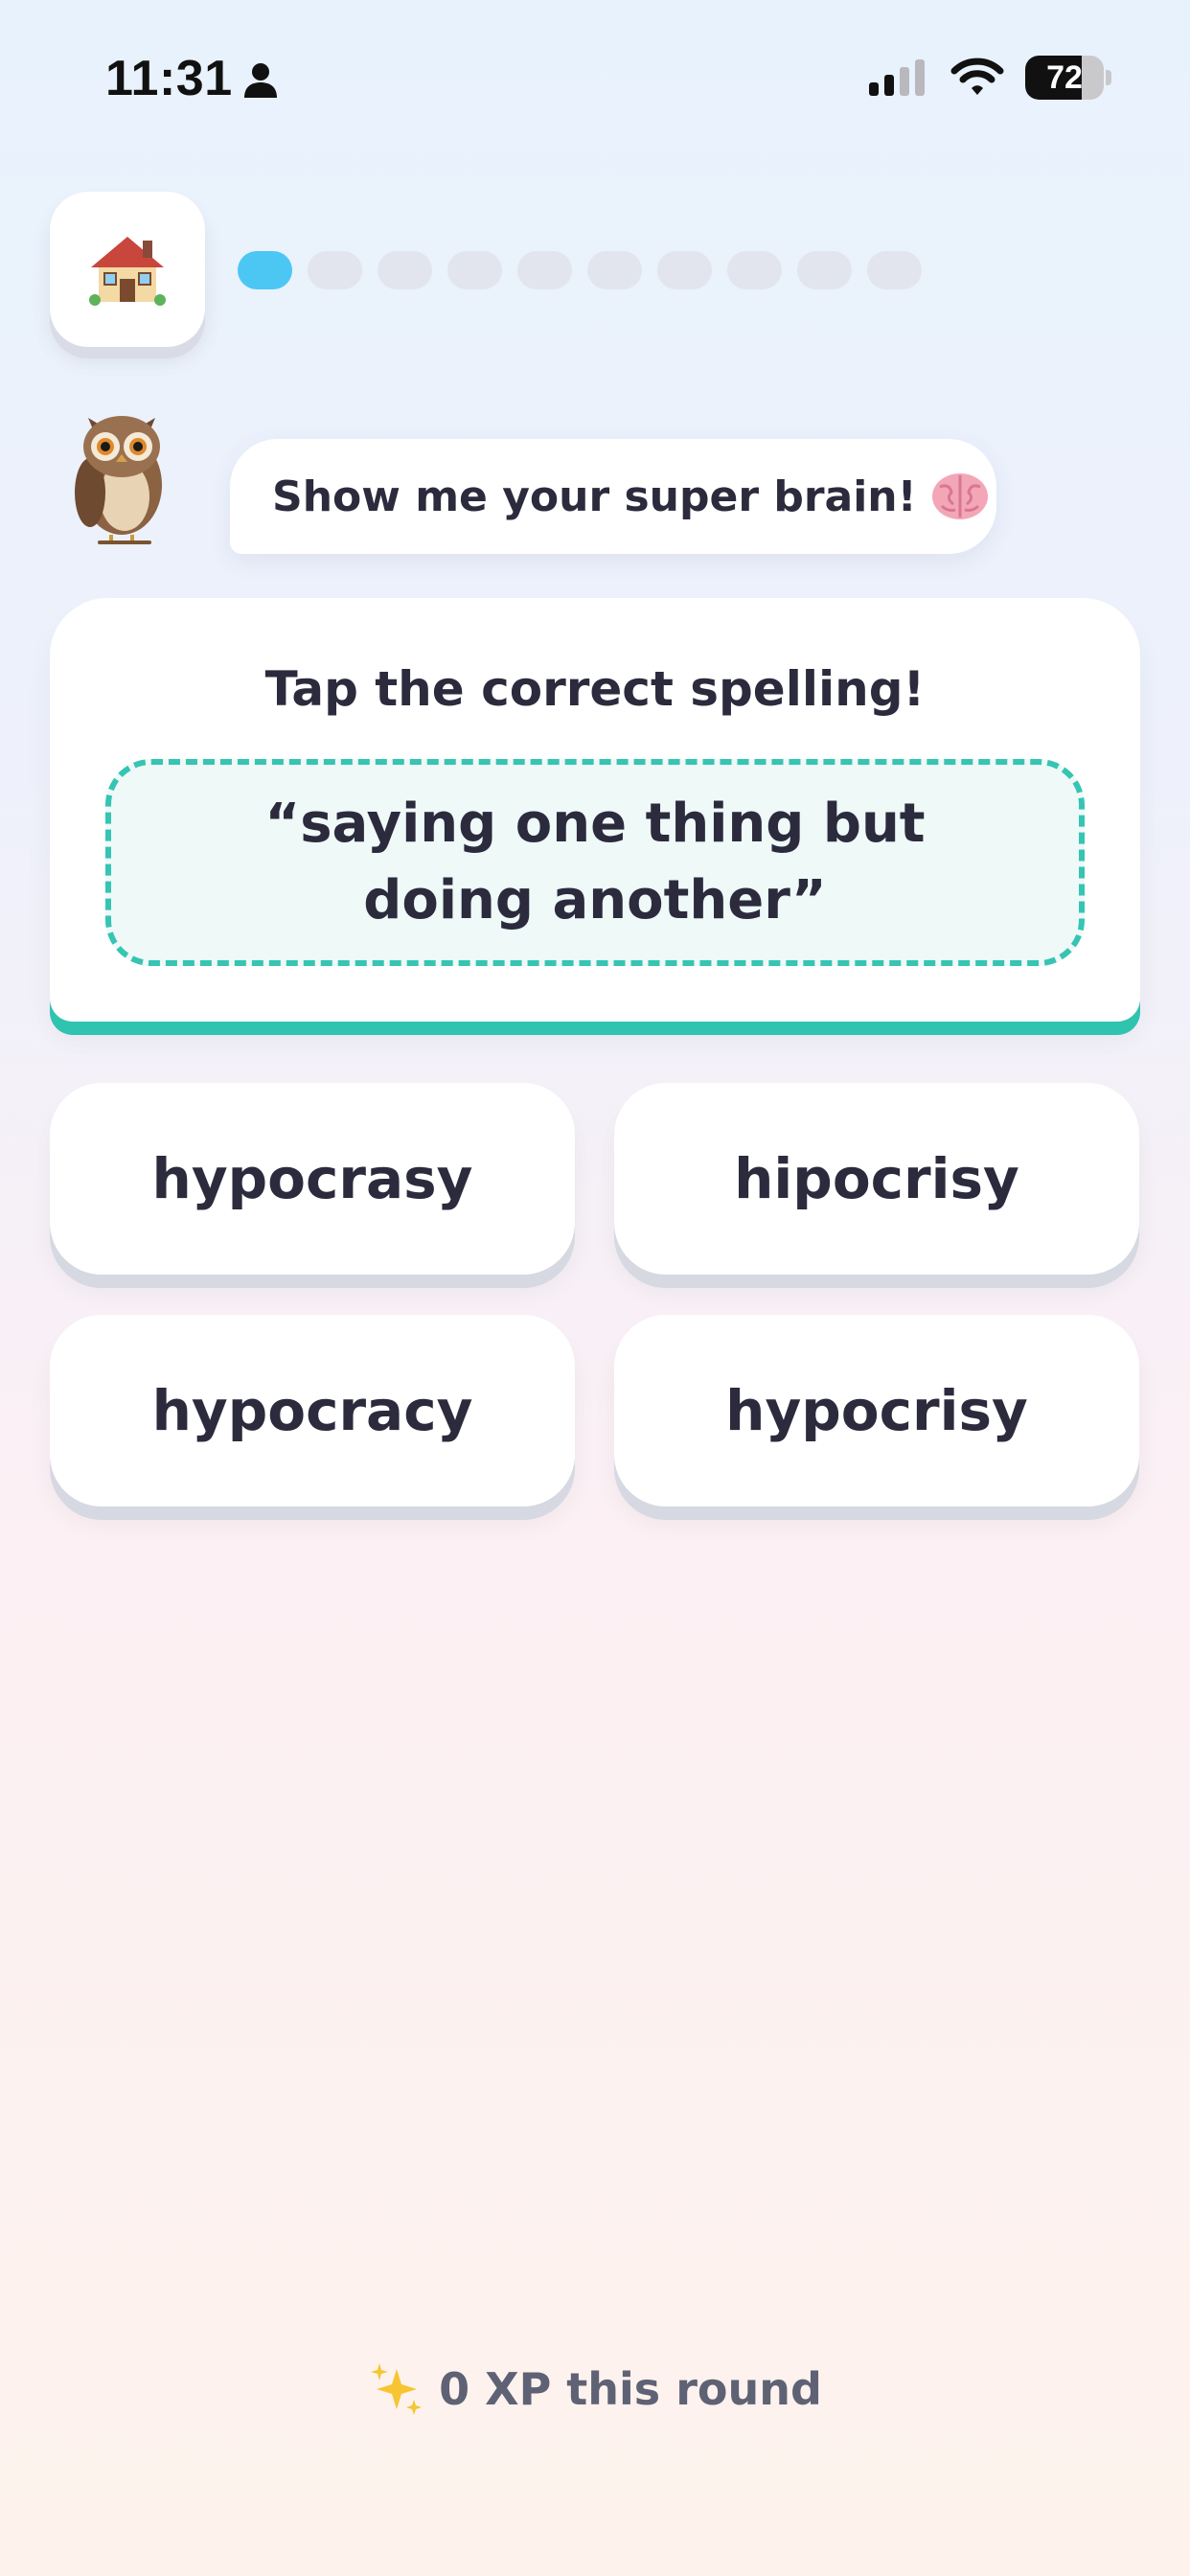 This screenshot has width=1190, height=2576. I want to click on wifi-icon, so click(977, 76).